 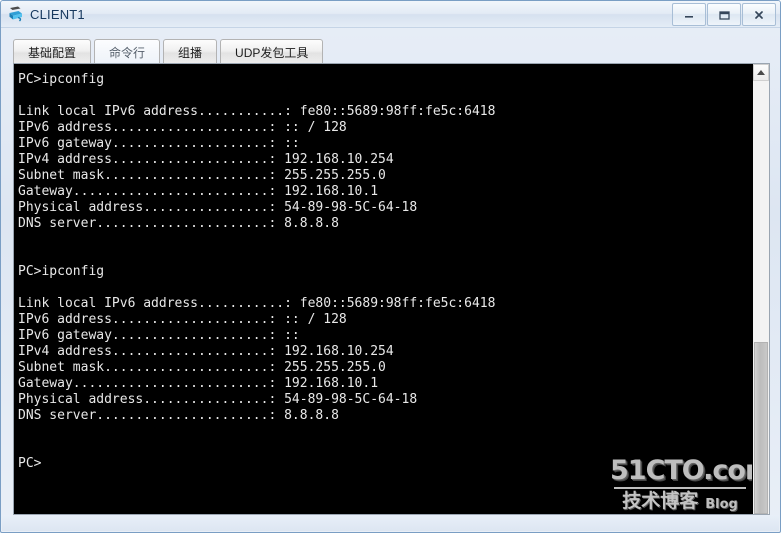 What do you see at coordinates (57, 14) in the screenshot?
I see `window-title: CLIENT1` at bounding box center [57, 14].